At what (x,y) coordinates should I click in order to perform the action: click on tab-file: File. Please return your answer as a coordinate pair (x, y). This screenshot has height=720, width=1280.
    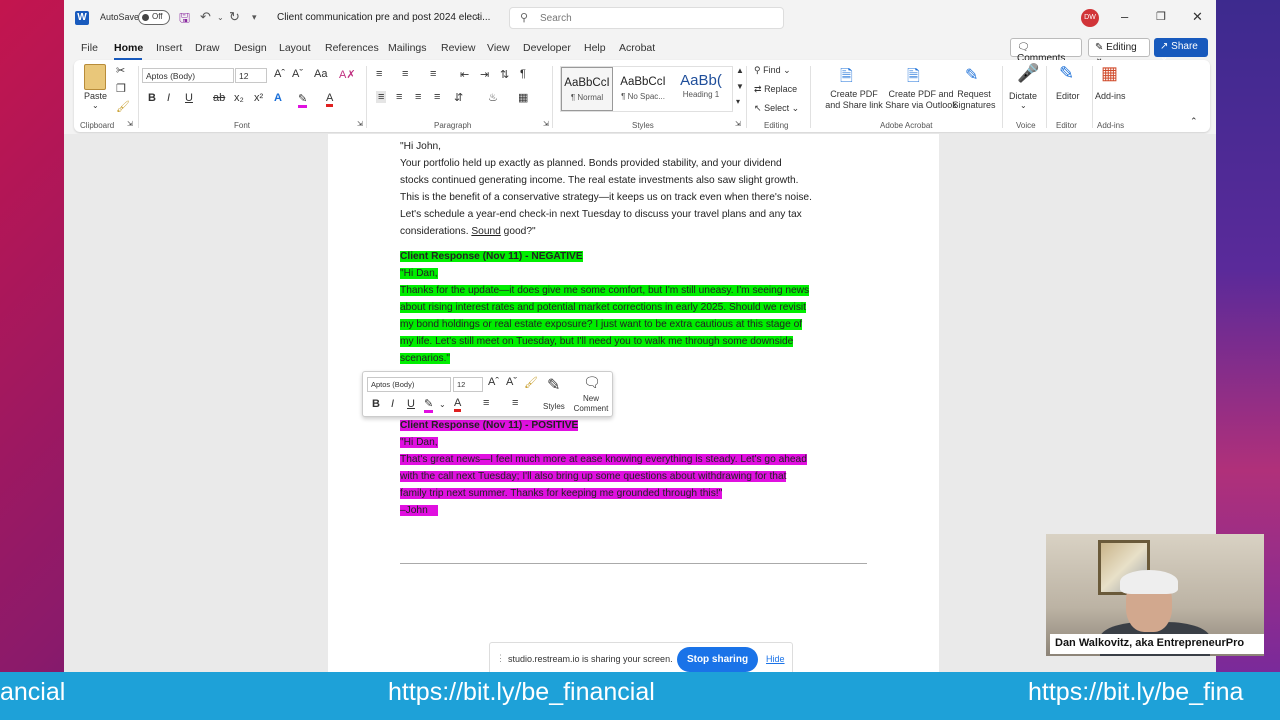
    Looking at the image, I should click on (89, 48).